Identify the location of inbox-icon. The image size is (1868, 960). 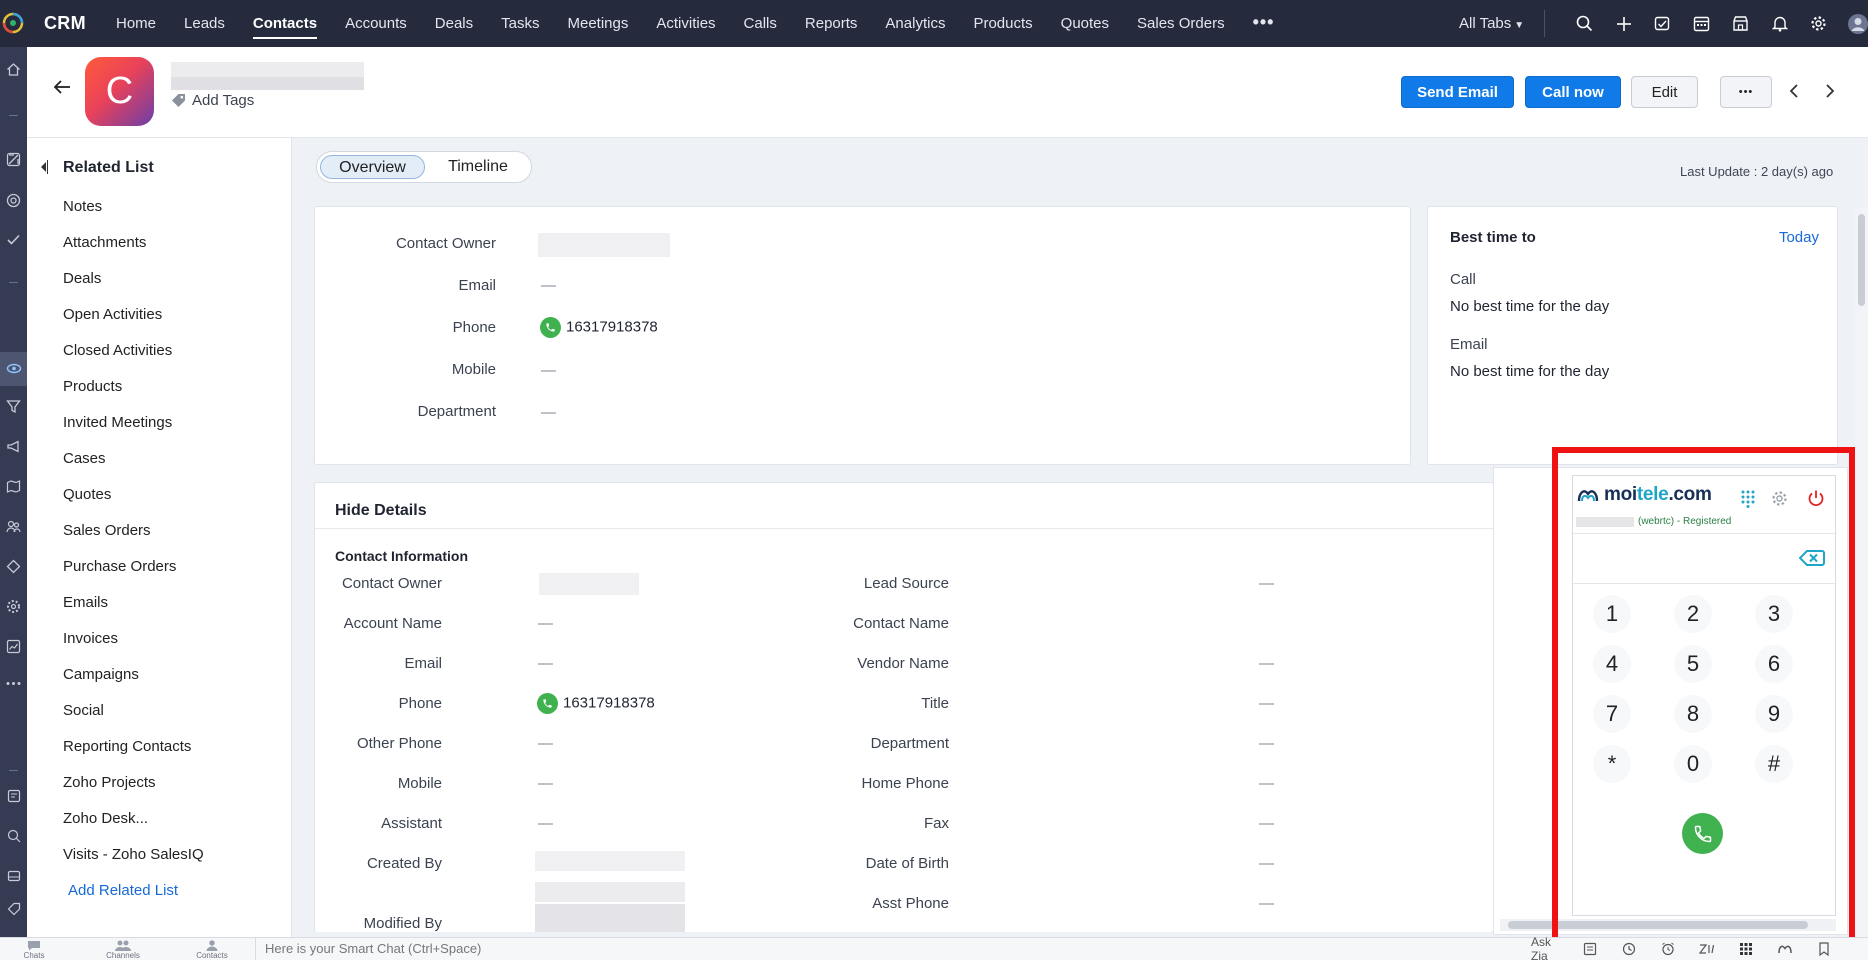
(13, 875).